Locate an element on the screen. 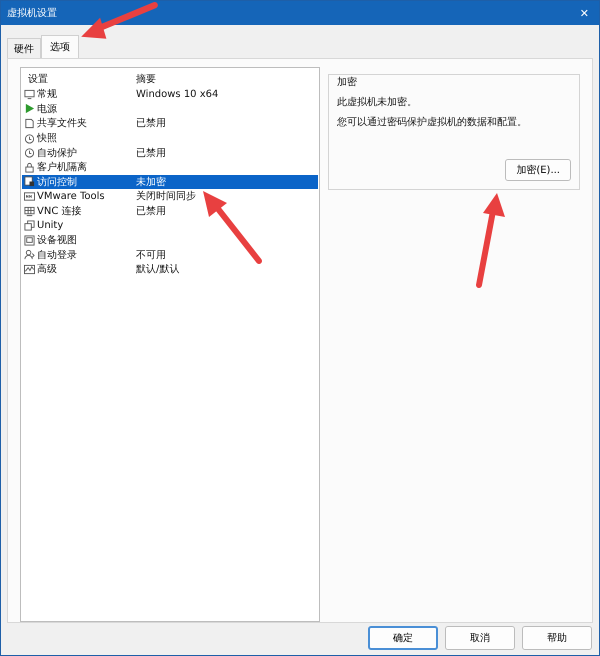  settings-row: 高级 默认/默认 is located at coordinates (170, 269).